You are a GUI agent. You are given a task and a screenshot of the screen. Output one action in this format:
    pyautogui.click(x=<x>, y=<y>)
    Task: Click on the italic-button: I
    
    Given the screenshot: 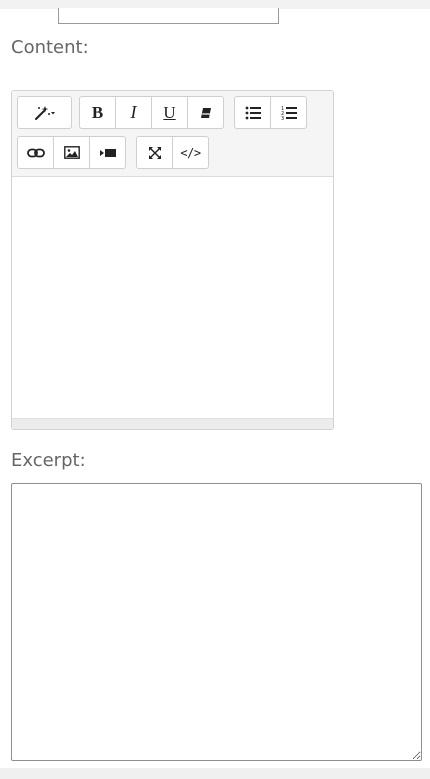 What is the action you would take?
    pyautogui.click(x=133, y=112)
    